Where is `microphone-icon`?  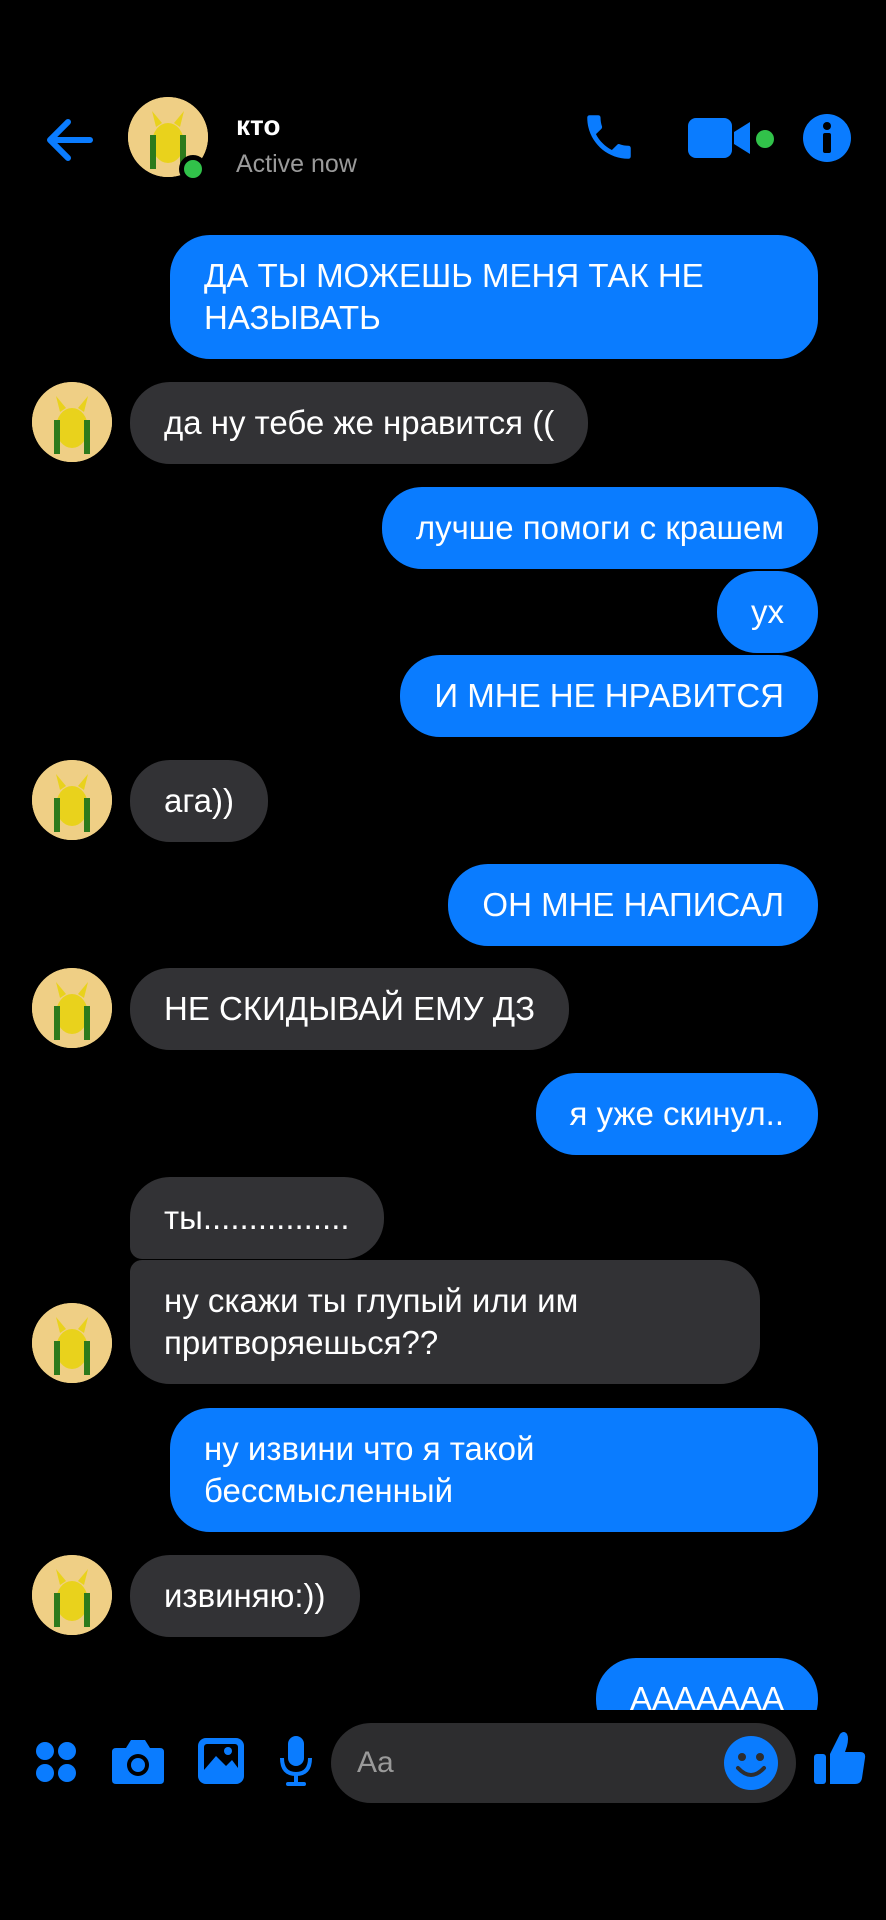
microphone-icon is located at coordinates (296, 1761).